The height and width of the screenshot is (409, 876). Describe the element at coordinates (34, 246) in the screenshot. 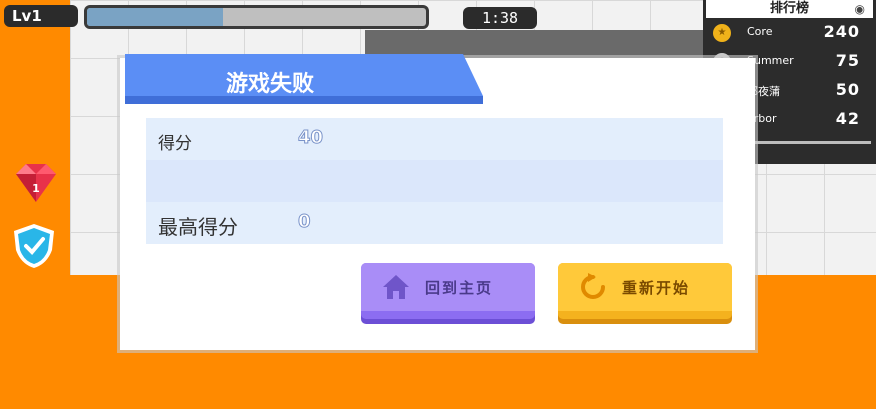

I see `shield-icon` at that location.